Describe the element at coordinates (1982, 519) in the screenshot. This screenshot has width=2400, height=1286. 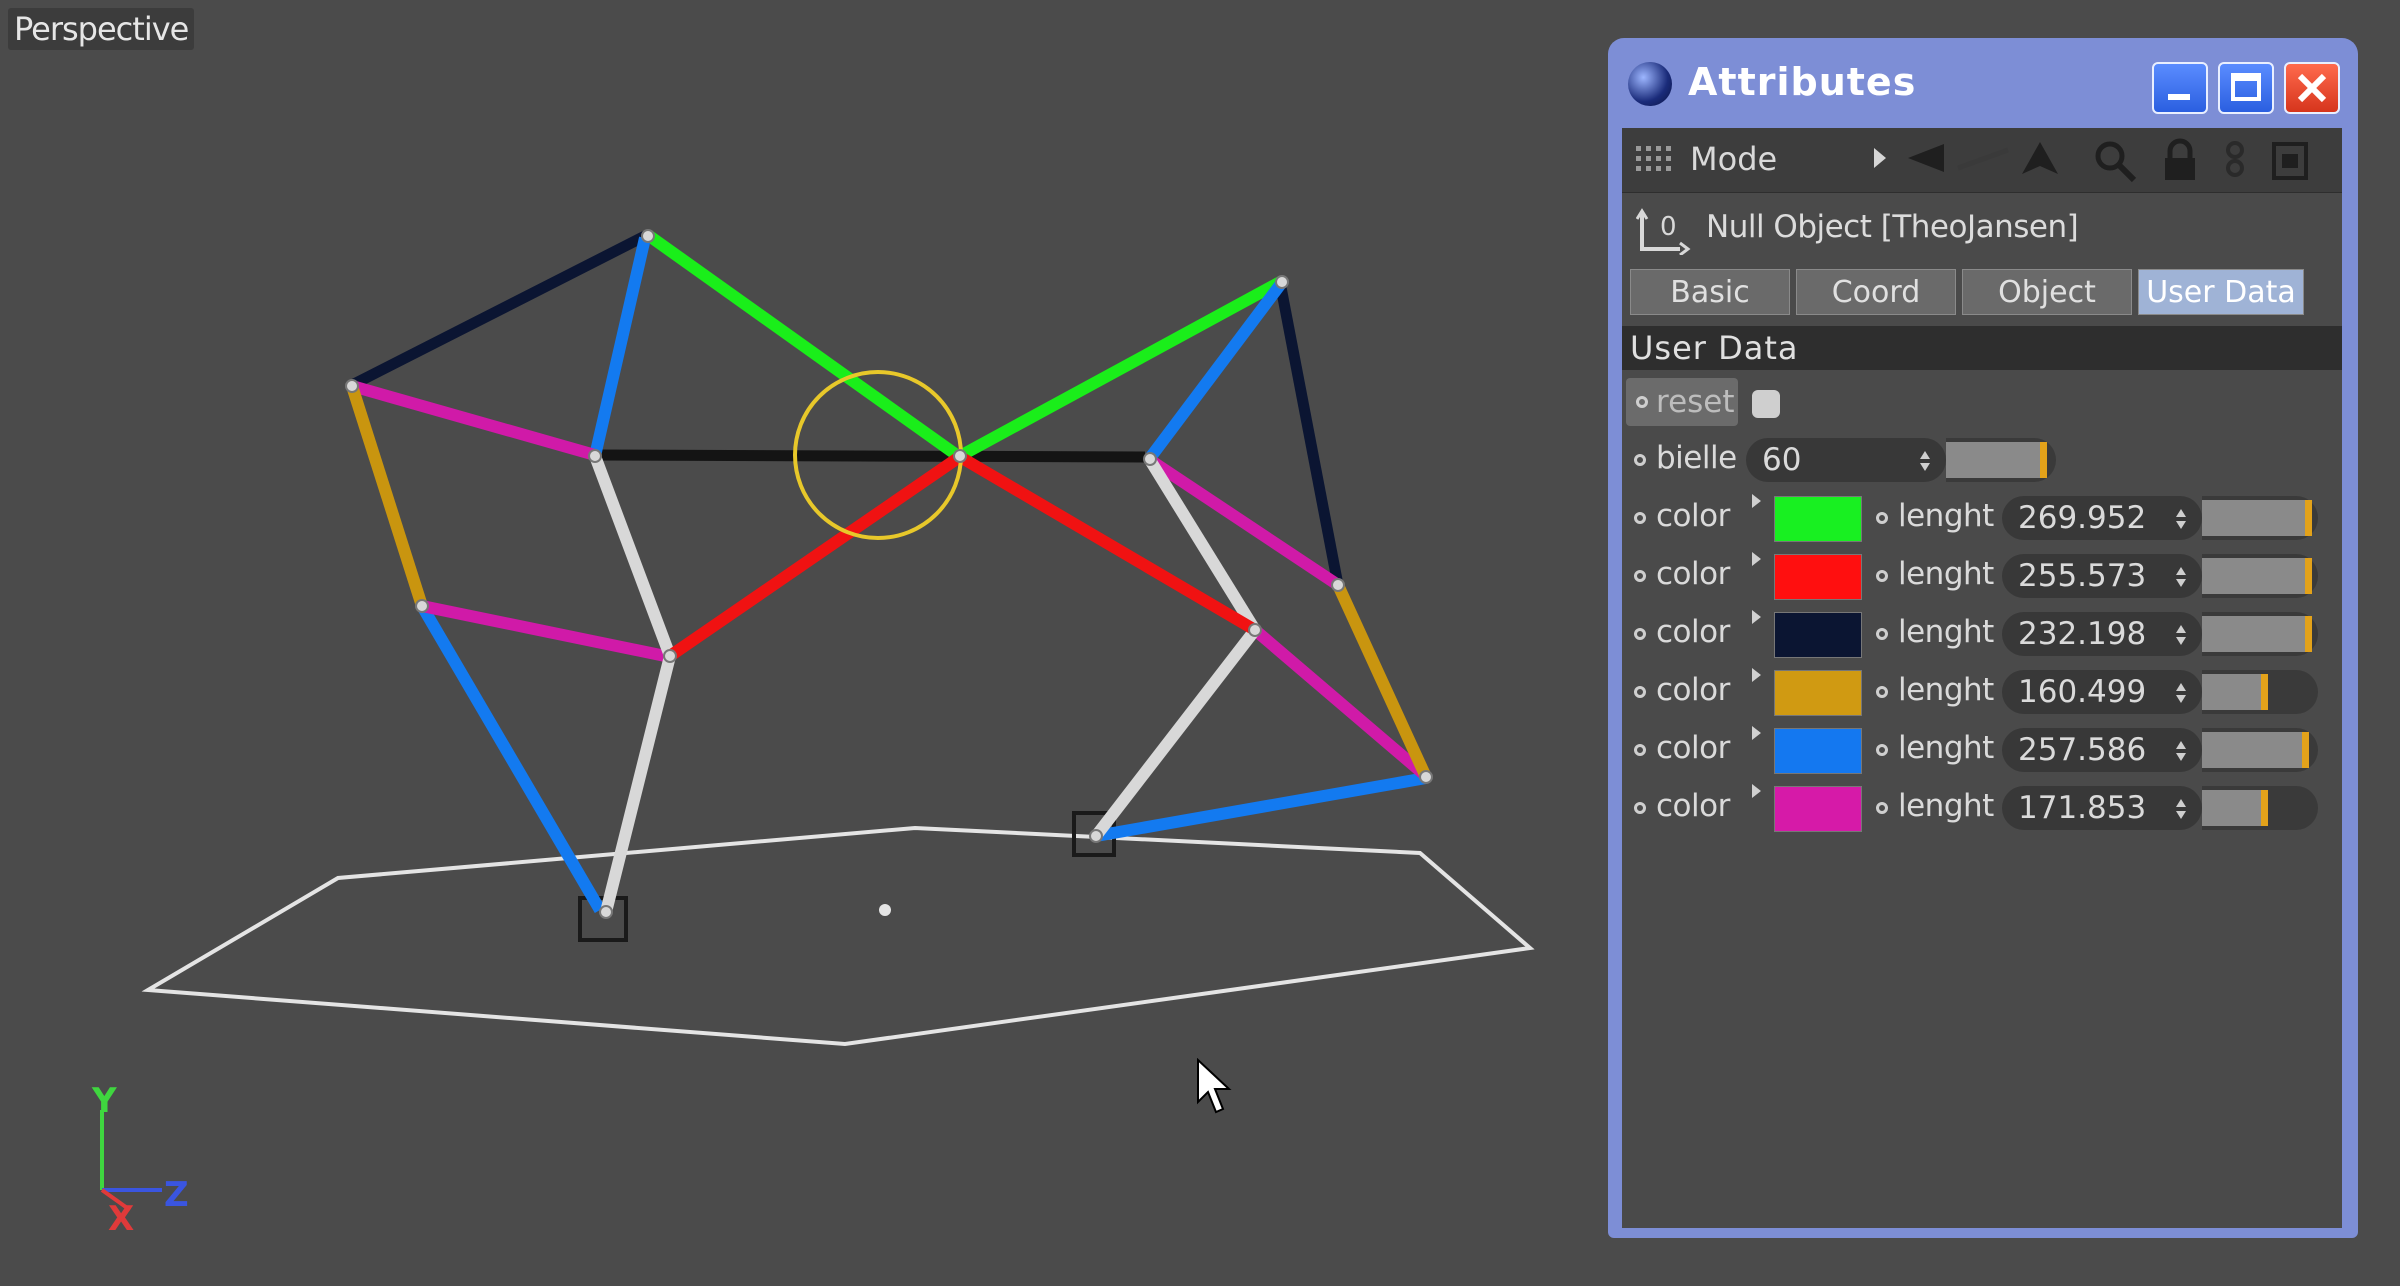
I see `color-length-row: color lenght 269.952` at that location.